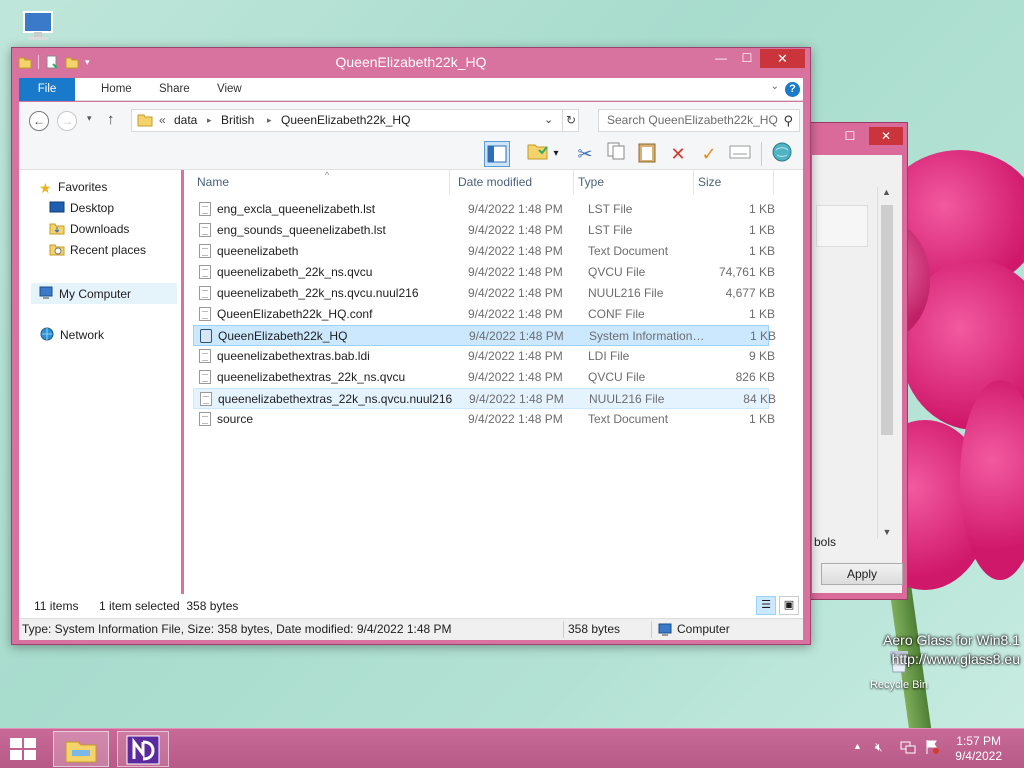  Describe the element at coordinates (857, 746) in the screenshot. I see `show-hidden-icons-icon: ▲` at that location.